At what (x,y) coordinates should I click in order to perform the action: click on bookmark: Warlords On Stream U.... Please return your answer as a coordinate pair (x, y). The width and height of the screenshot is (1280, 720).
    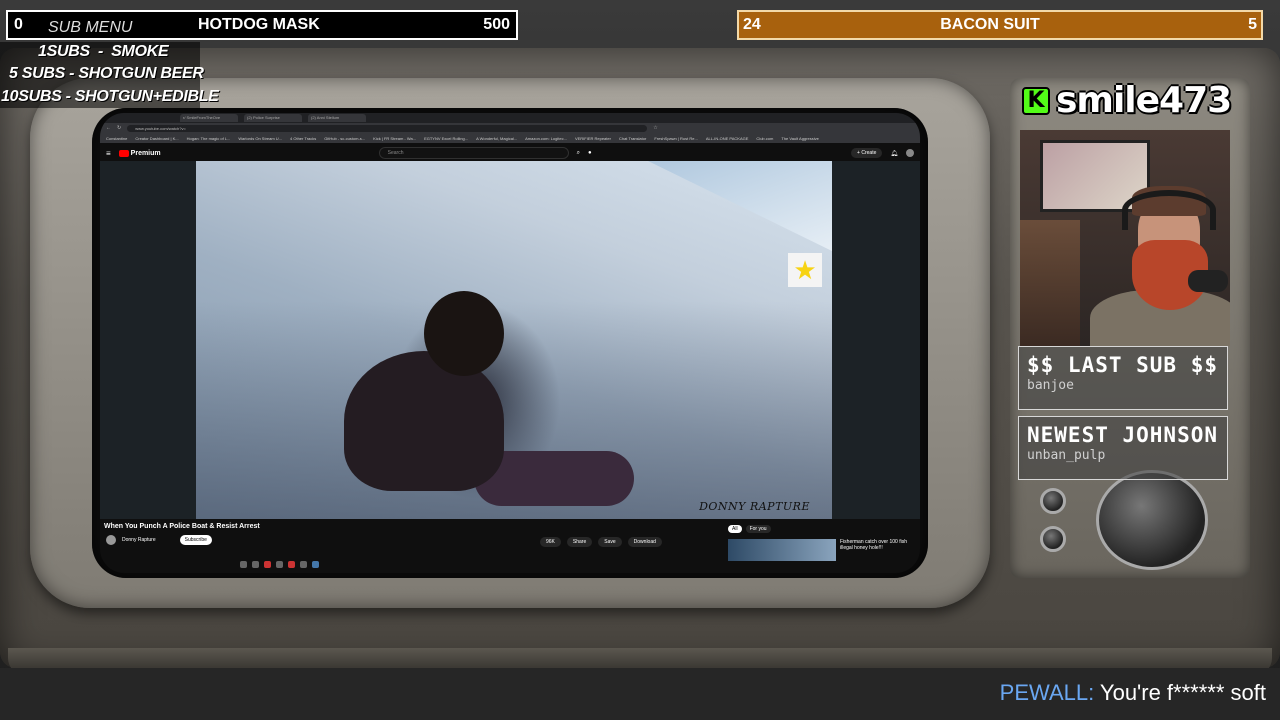
    Looking at the image, I should click on (260, 138).